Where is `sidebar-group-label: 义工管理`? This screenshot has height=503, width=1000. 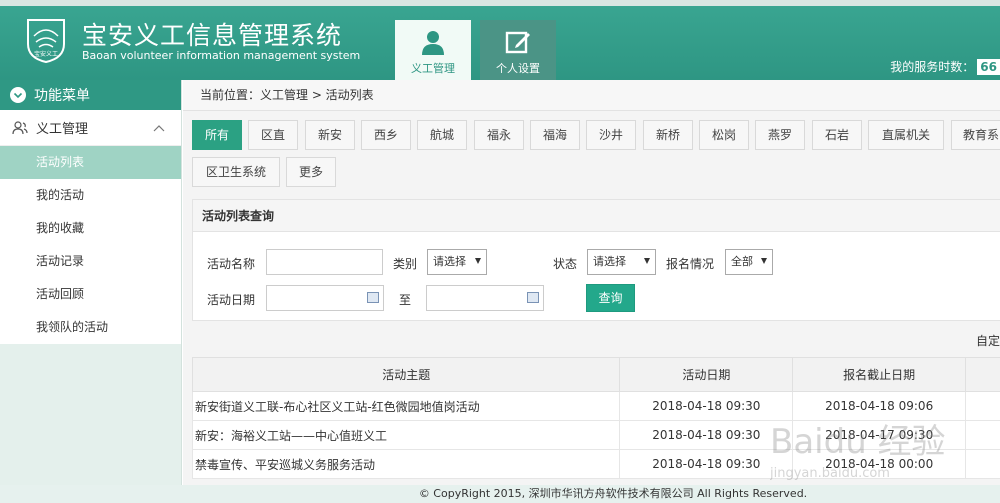 sidebar-group-label: 义工管理 is located at coordinates (62, 129).